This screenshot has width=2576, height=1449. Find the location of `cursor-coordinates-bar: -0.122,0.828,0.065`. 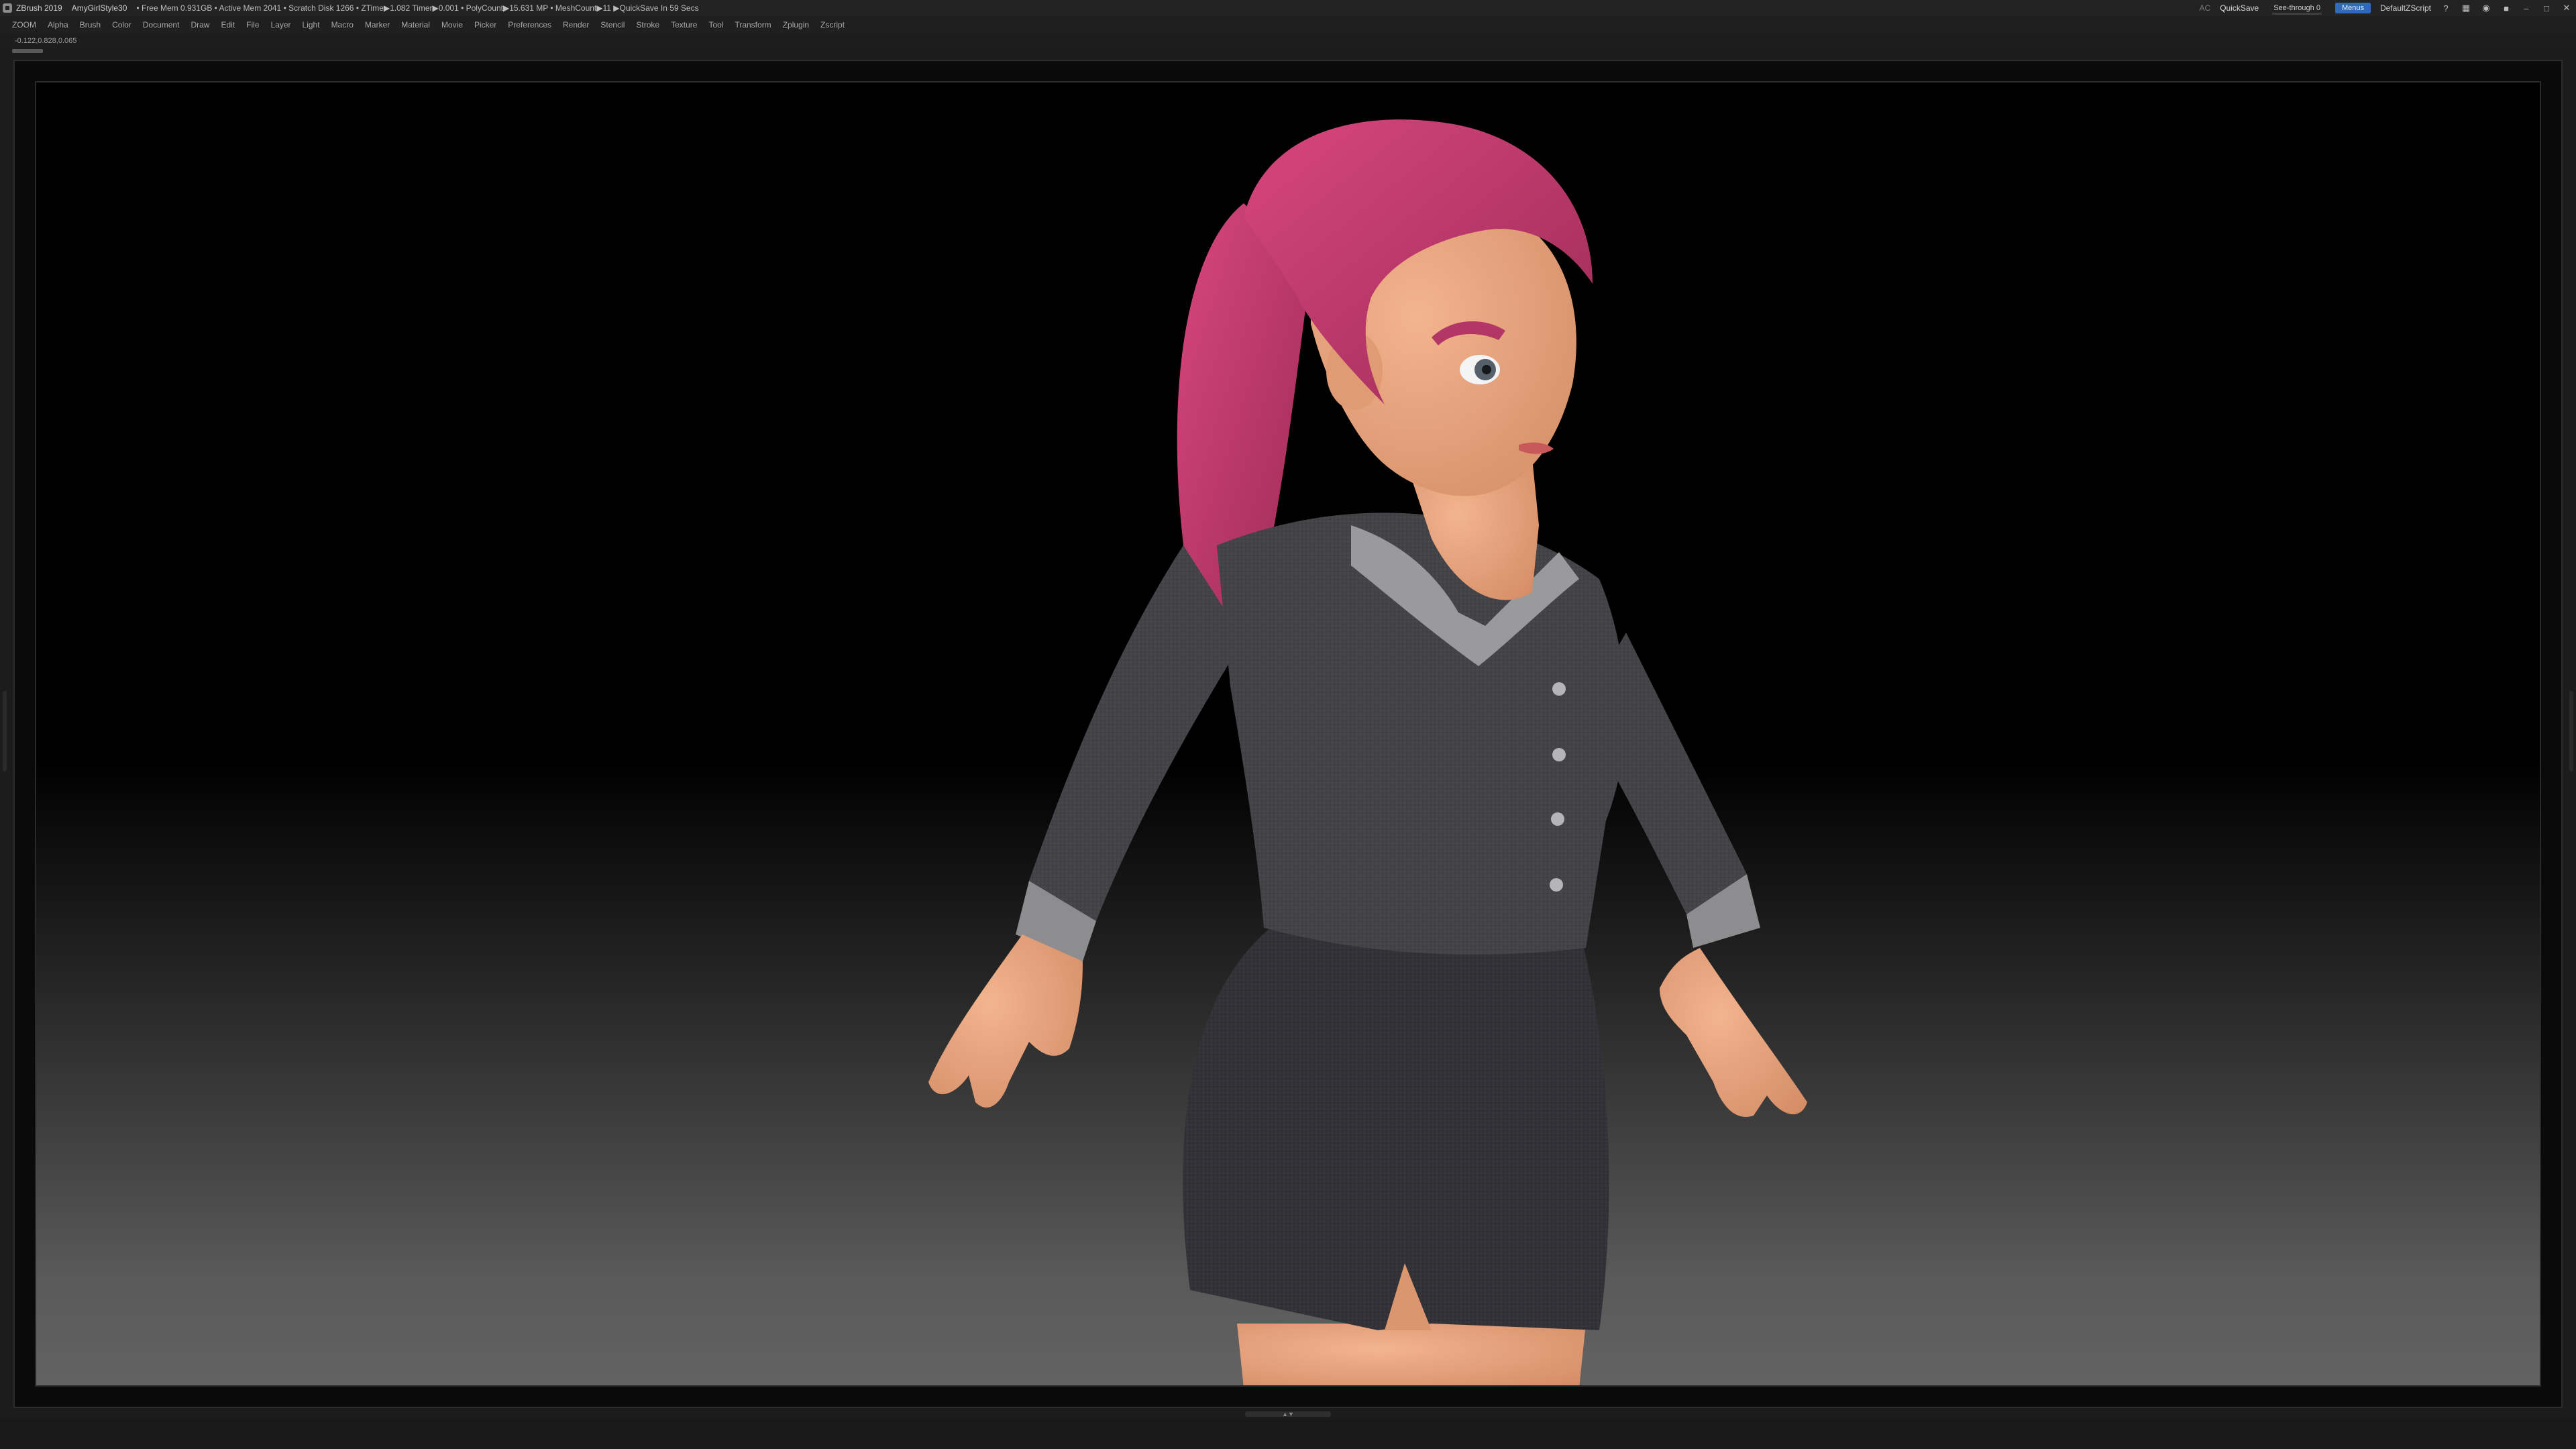

cursor-coordinates-bar: -0.122,0.828,0.065 is located at coordinates (1288, 41).